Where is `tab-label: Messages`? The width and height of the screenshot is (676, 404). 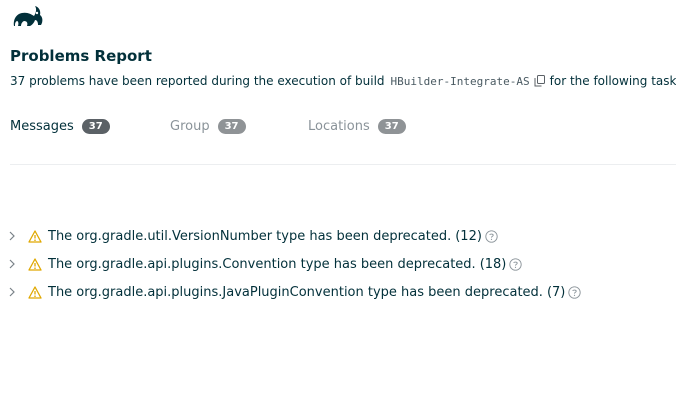
tab-label: Messages is located at coordinates (42, 126).